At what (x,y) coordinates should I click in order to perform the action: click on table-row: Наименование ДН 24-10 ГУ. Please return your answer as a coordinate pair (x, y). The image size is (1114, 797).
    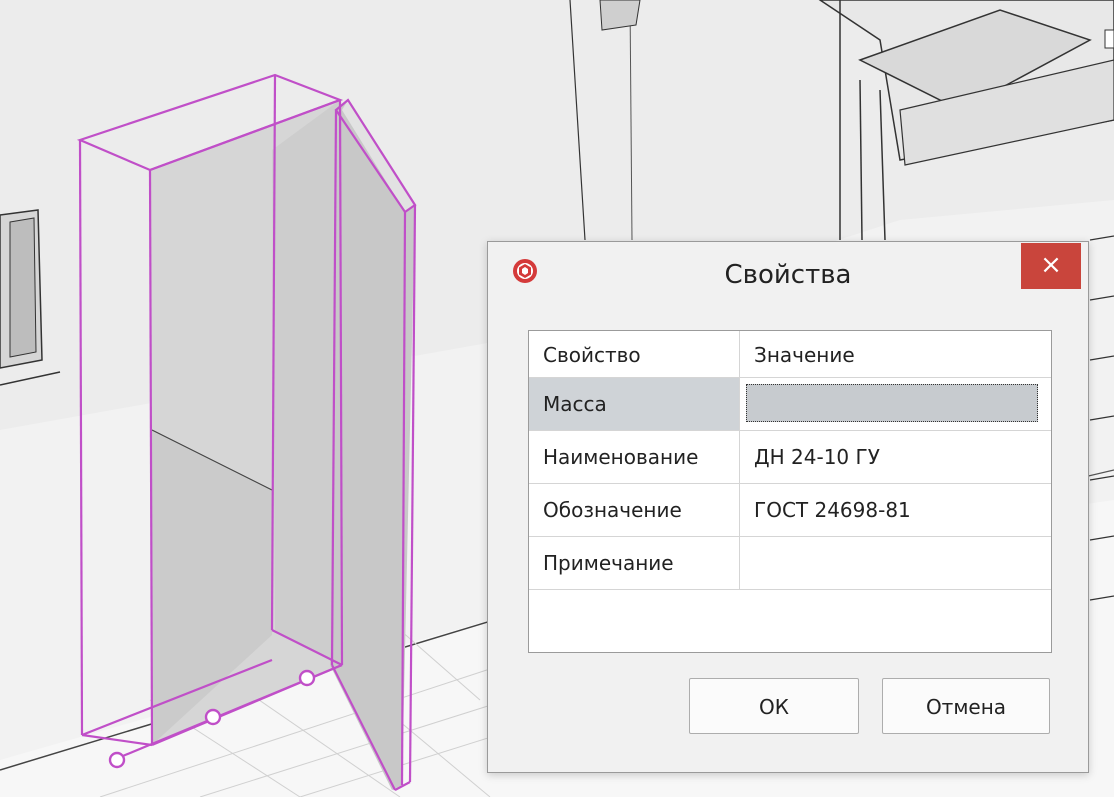
    Looking at the image, I should click on (790, 457).